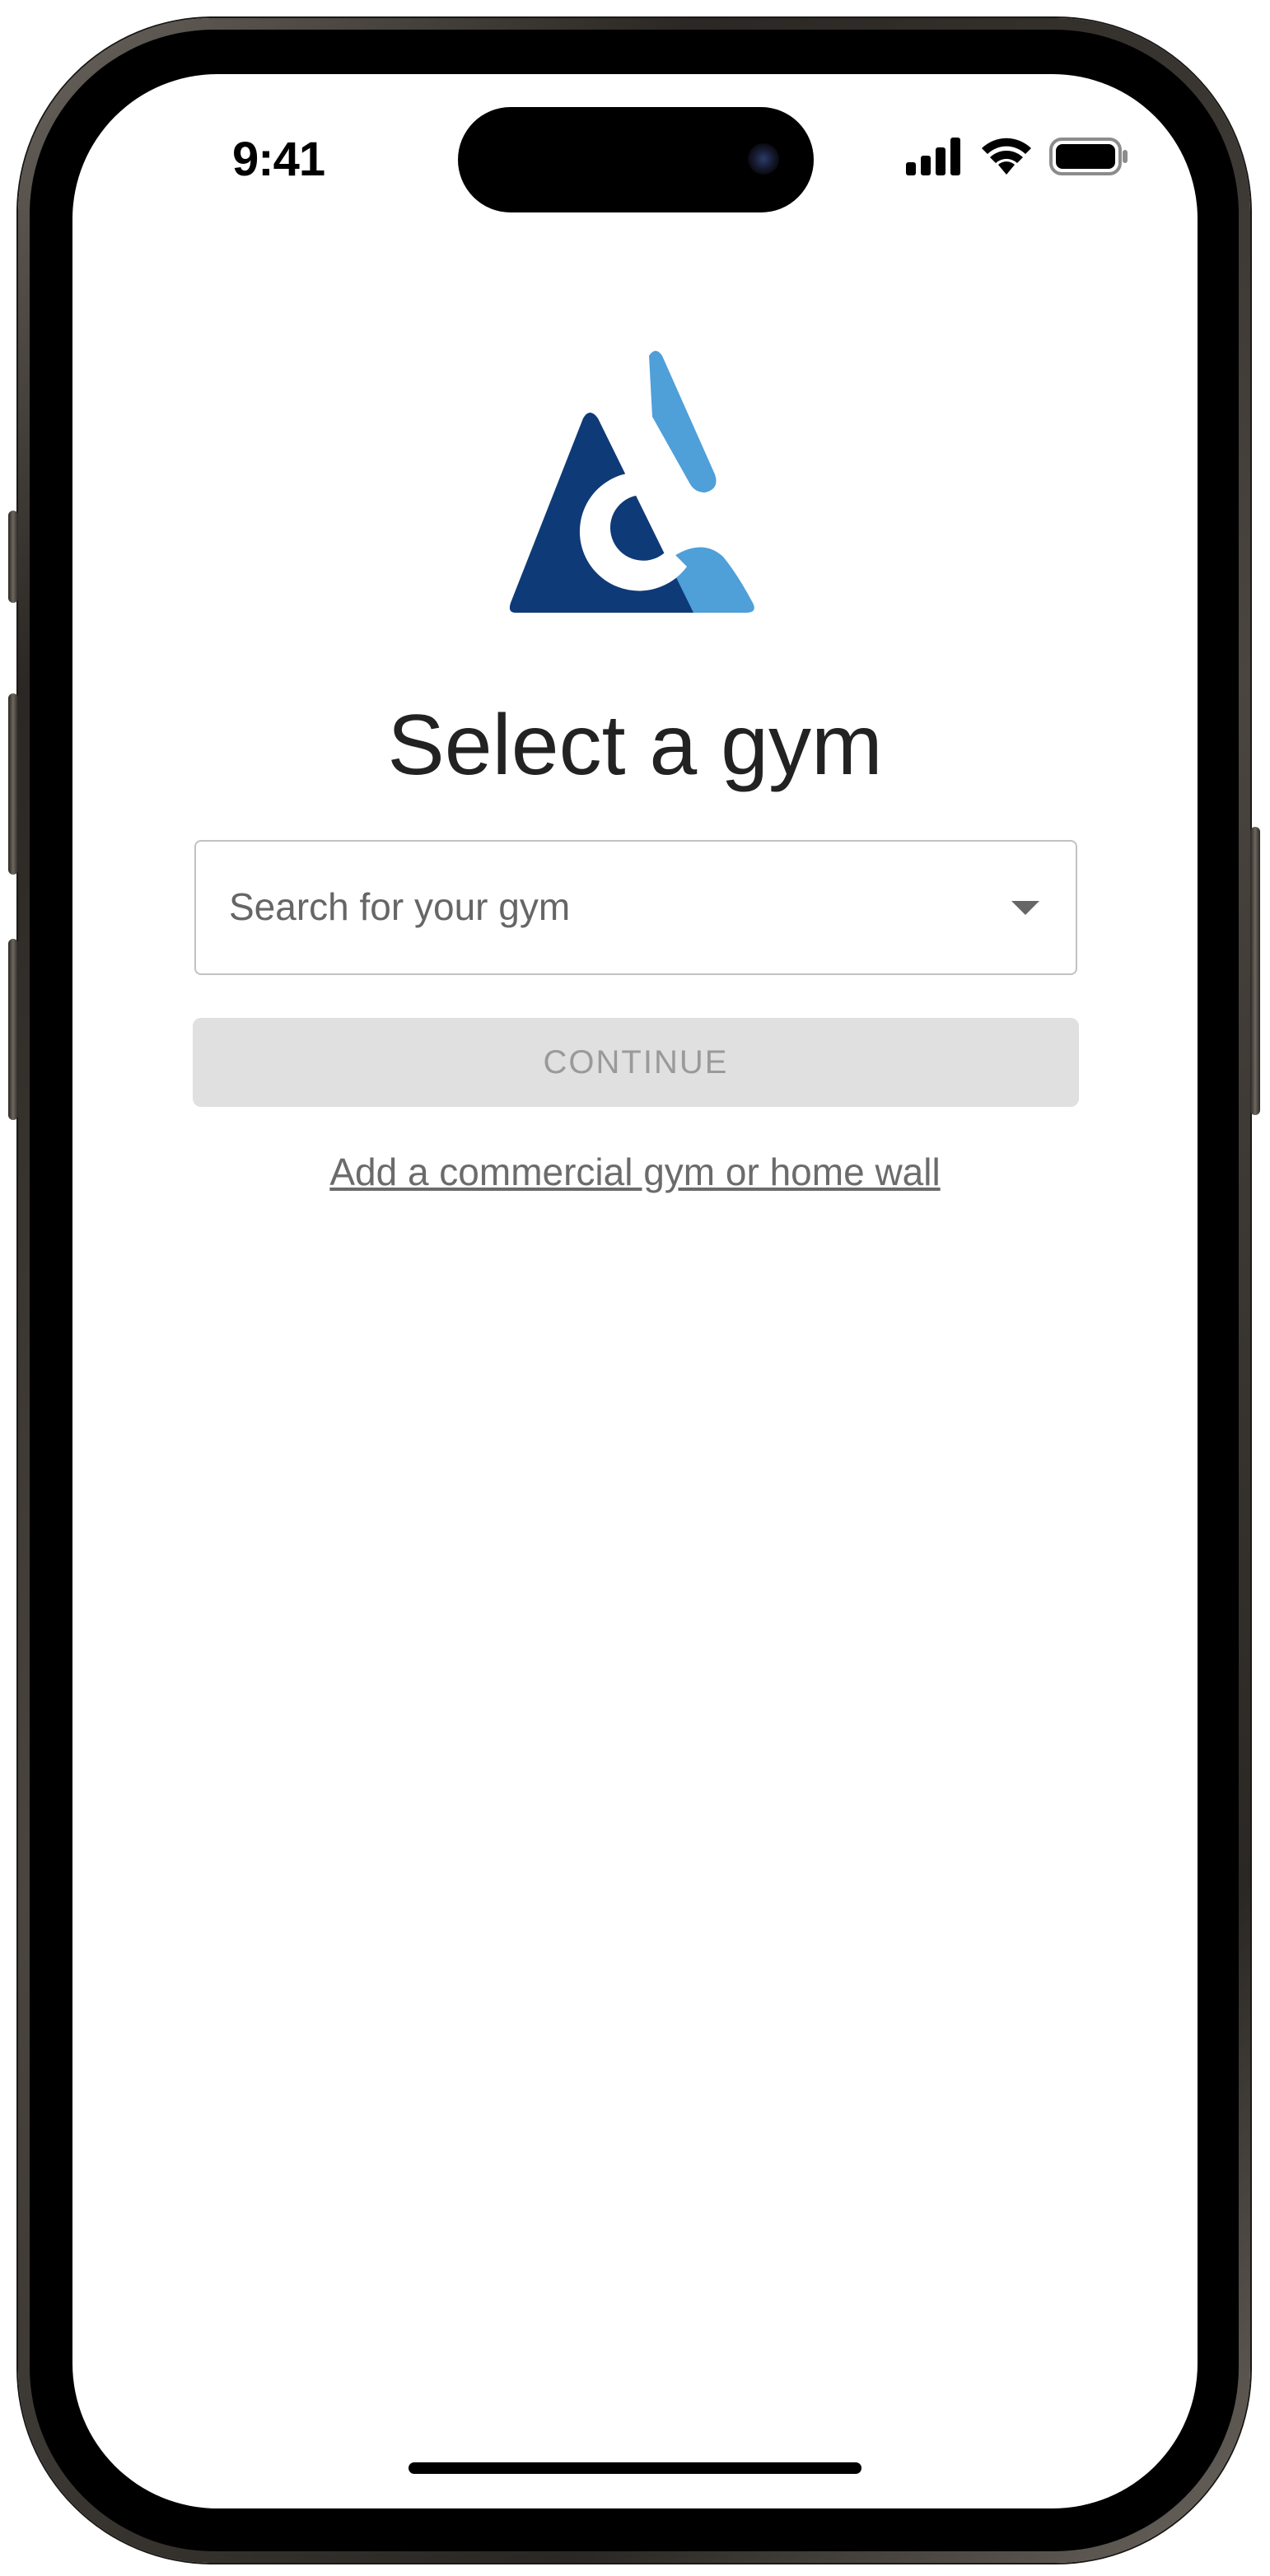 The height and width of the screenshot is (2576, 1270). What do you see at coordinates (13, 557) in the screenshot?
I see `action-button` at bounding box center [13, 557].